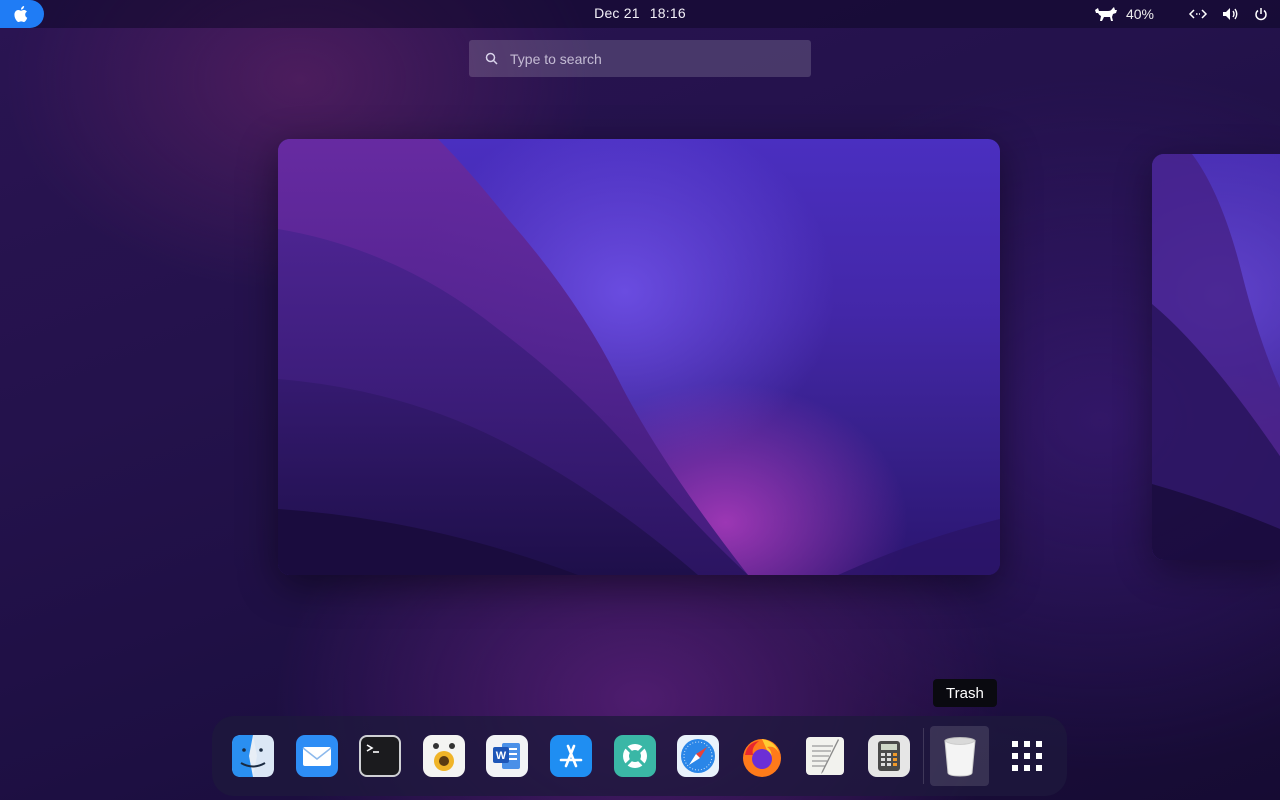 The height and width of the screenshot is (800, 1280). I want to click on dock-item-terminal, so click(380, 756).